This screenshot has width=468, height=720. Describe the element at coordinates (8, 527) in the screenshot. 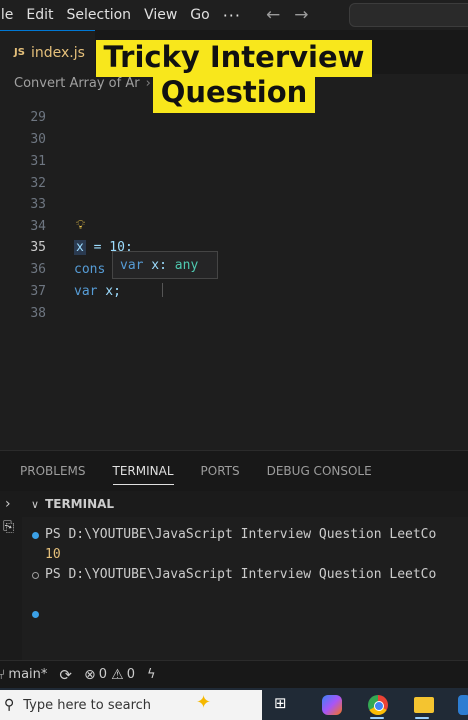

I see `terminal-list-icon: ⎘` at that location.